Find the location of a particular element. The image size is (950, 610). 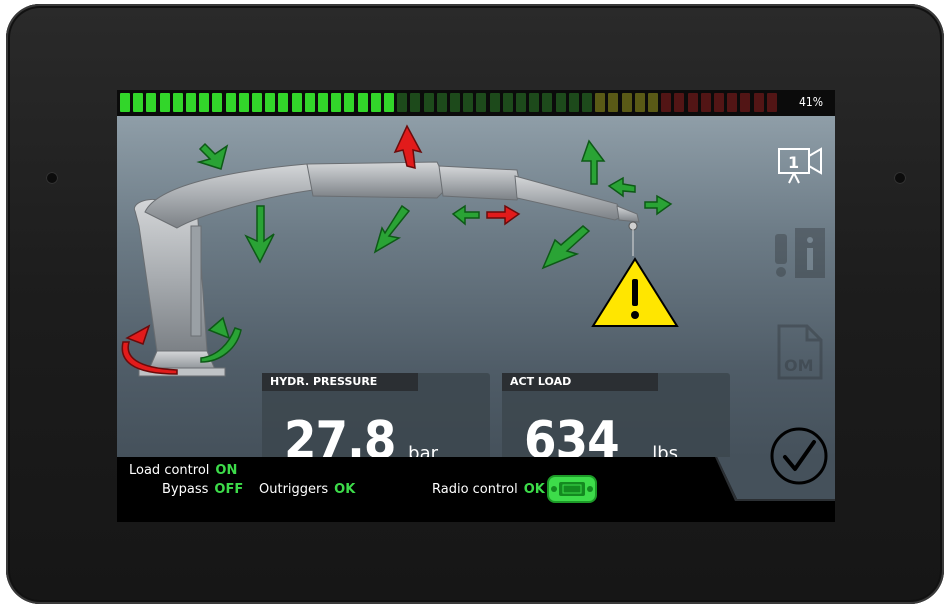

arrow-icon-out-right is located at coordinates (658, 205).